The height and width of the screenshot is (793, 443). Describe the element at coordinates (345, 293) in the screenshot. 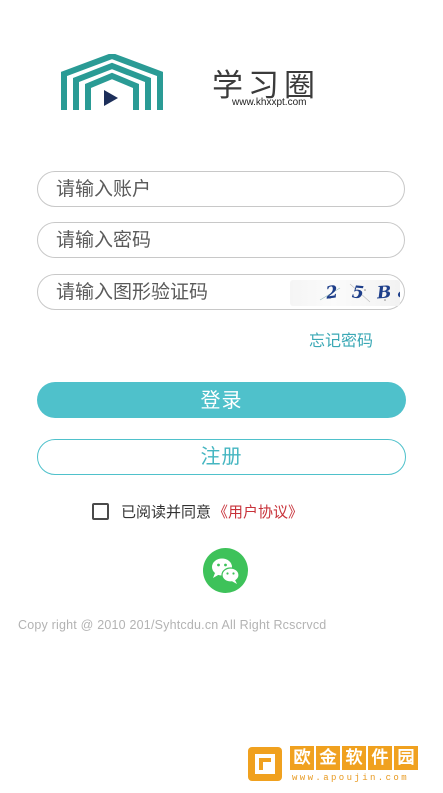

I see `captcha-image: 2 5 B 8` at that location.